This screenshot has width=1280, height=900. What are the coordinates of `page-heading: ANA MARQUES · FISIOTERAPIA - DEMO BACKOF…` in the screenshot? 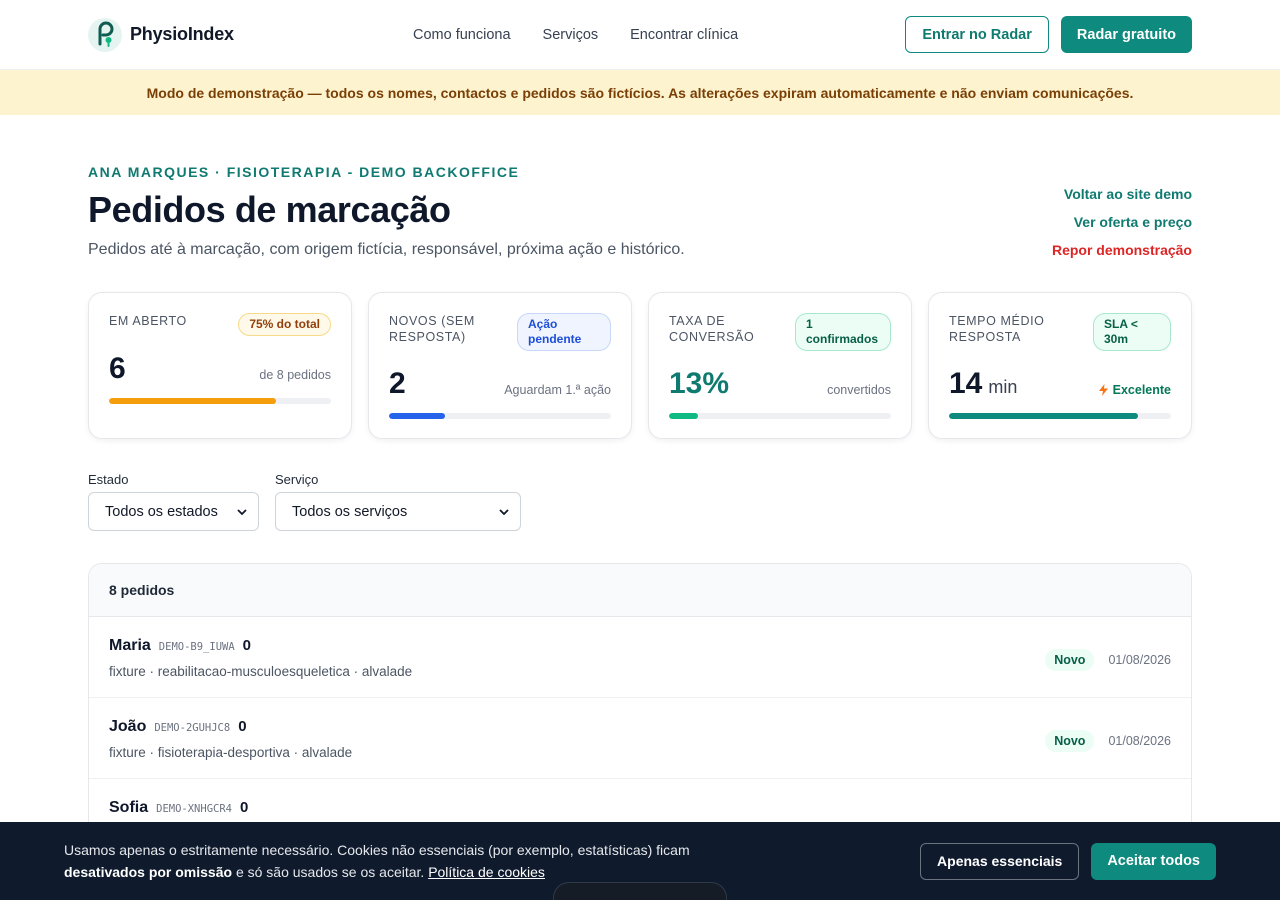 It's located at (640, 211).